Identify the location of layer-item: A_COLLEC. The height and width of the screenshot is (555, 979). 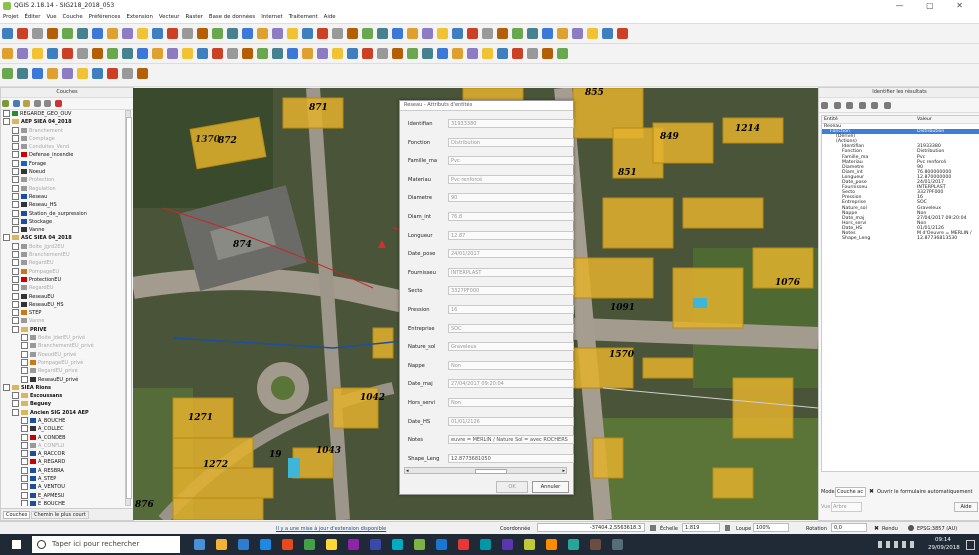
(62, 429).